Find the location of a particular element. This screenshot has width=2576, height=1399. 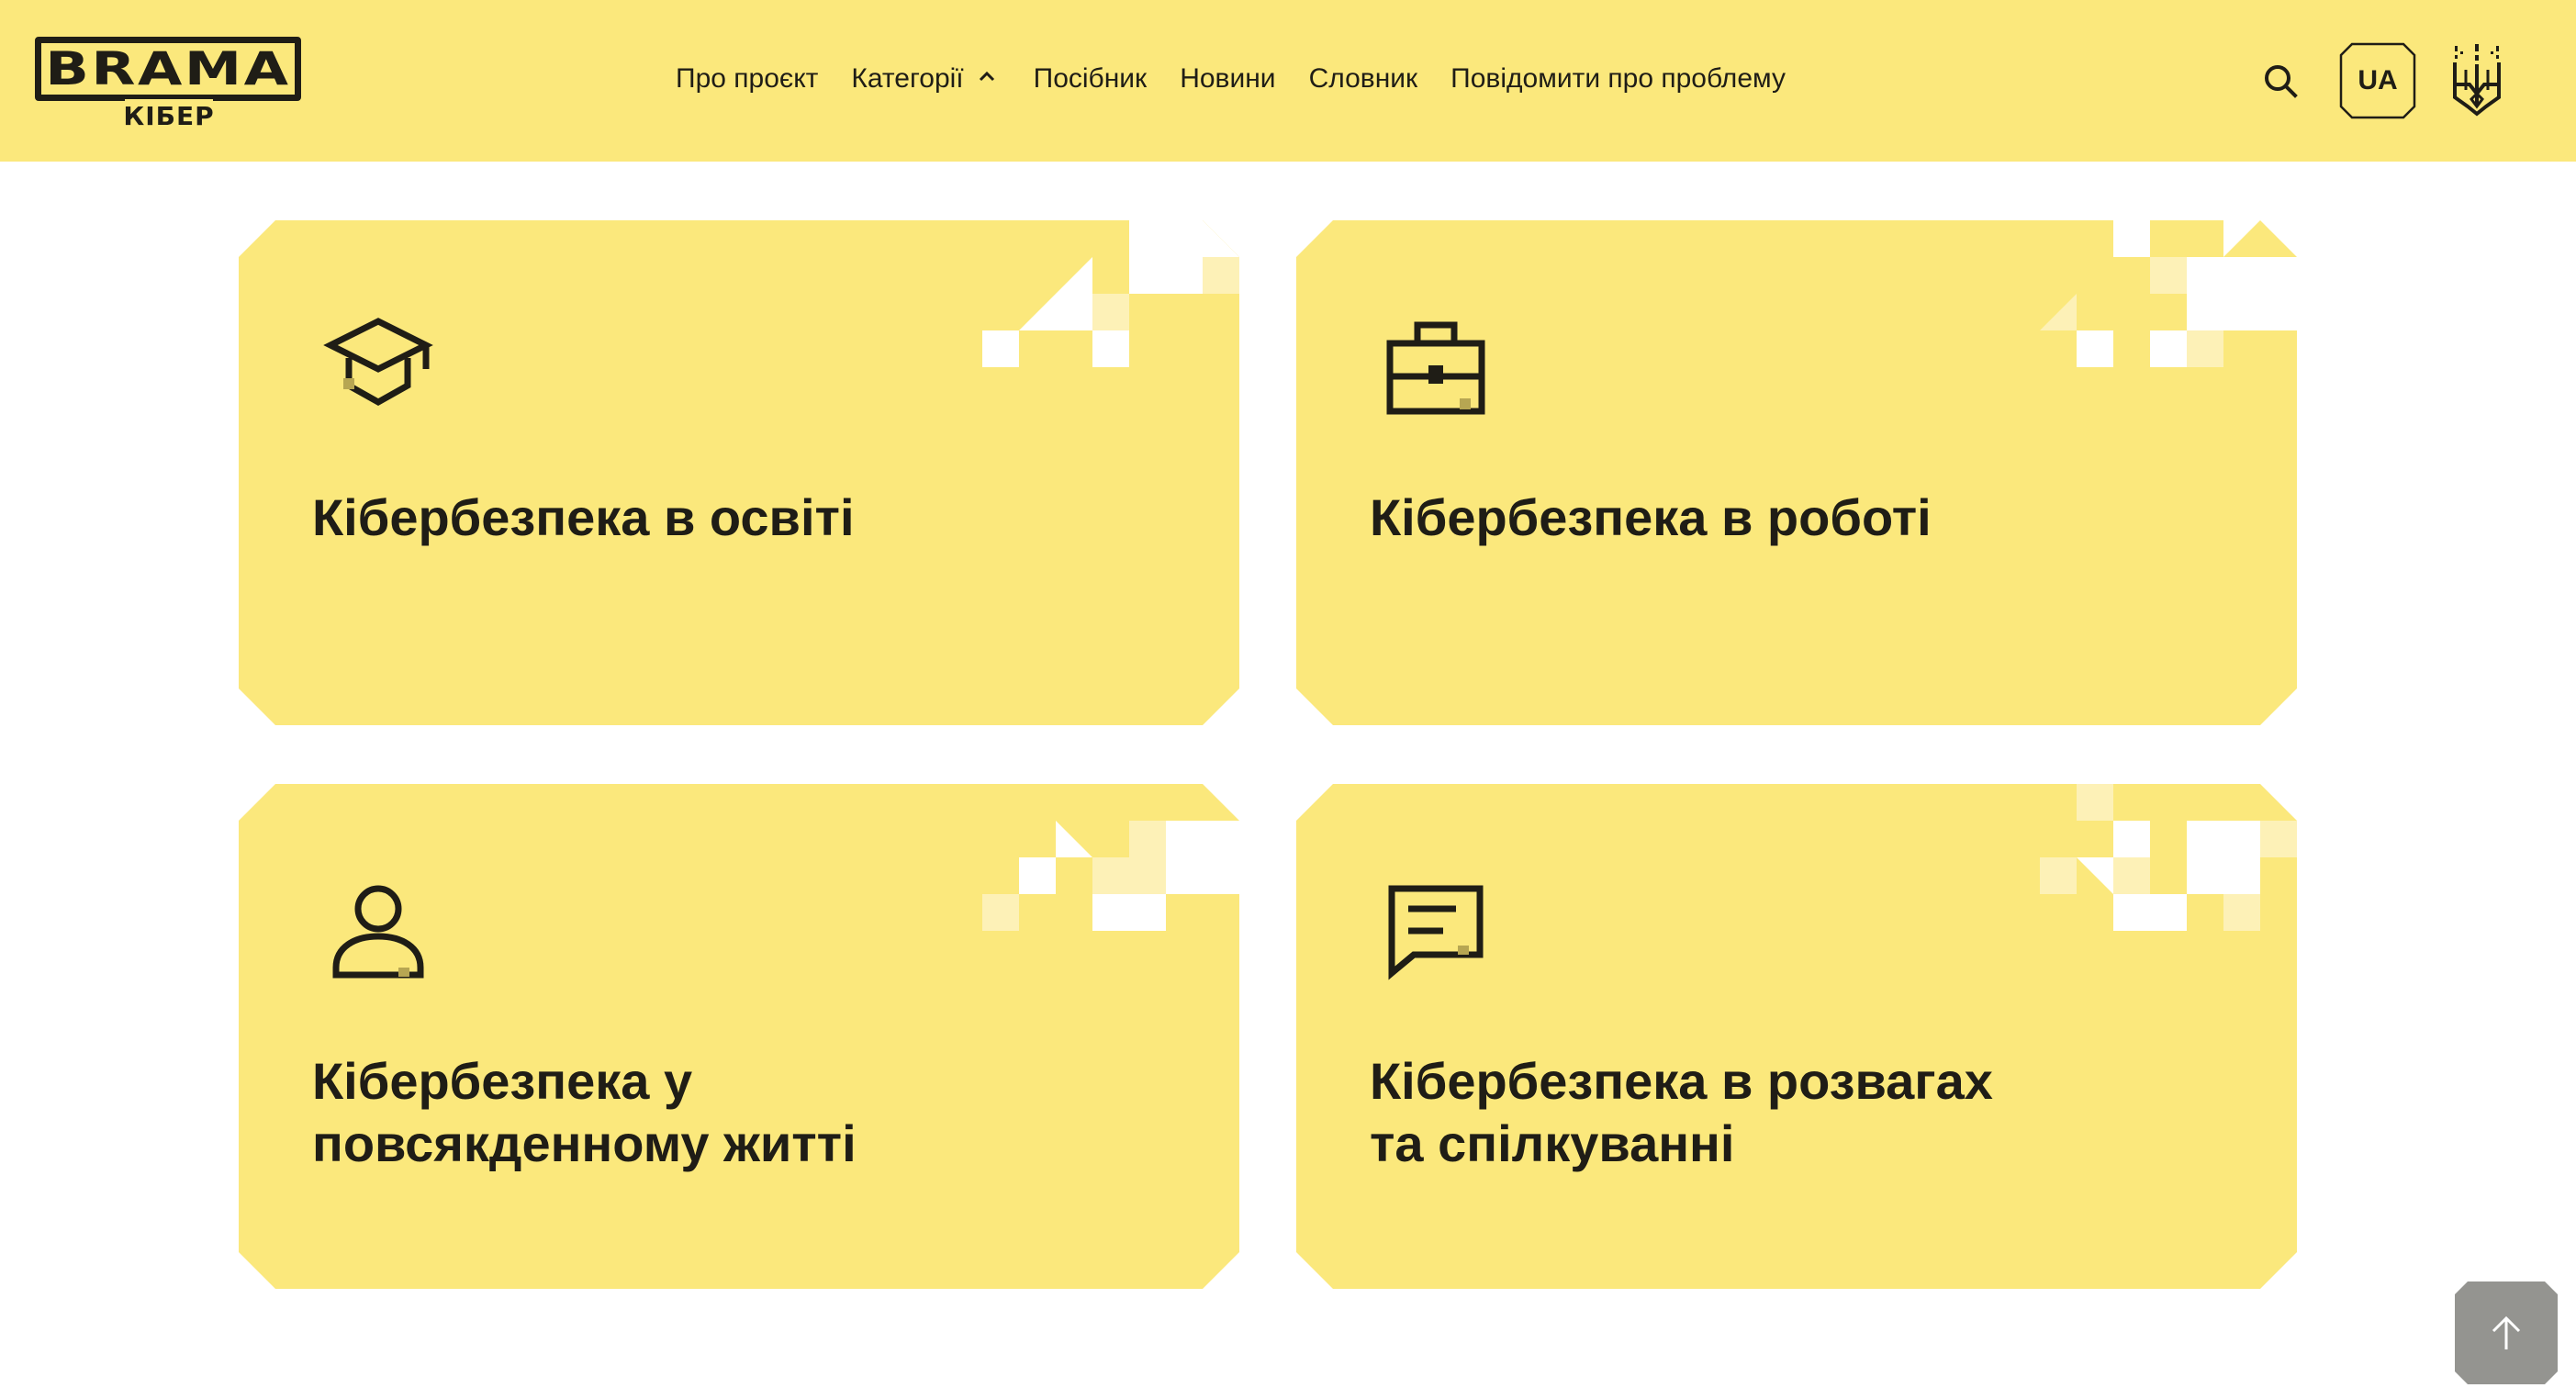

category-card-work: Кібербезпека в роботі is located at coordinates (1796, 473).